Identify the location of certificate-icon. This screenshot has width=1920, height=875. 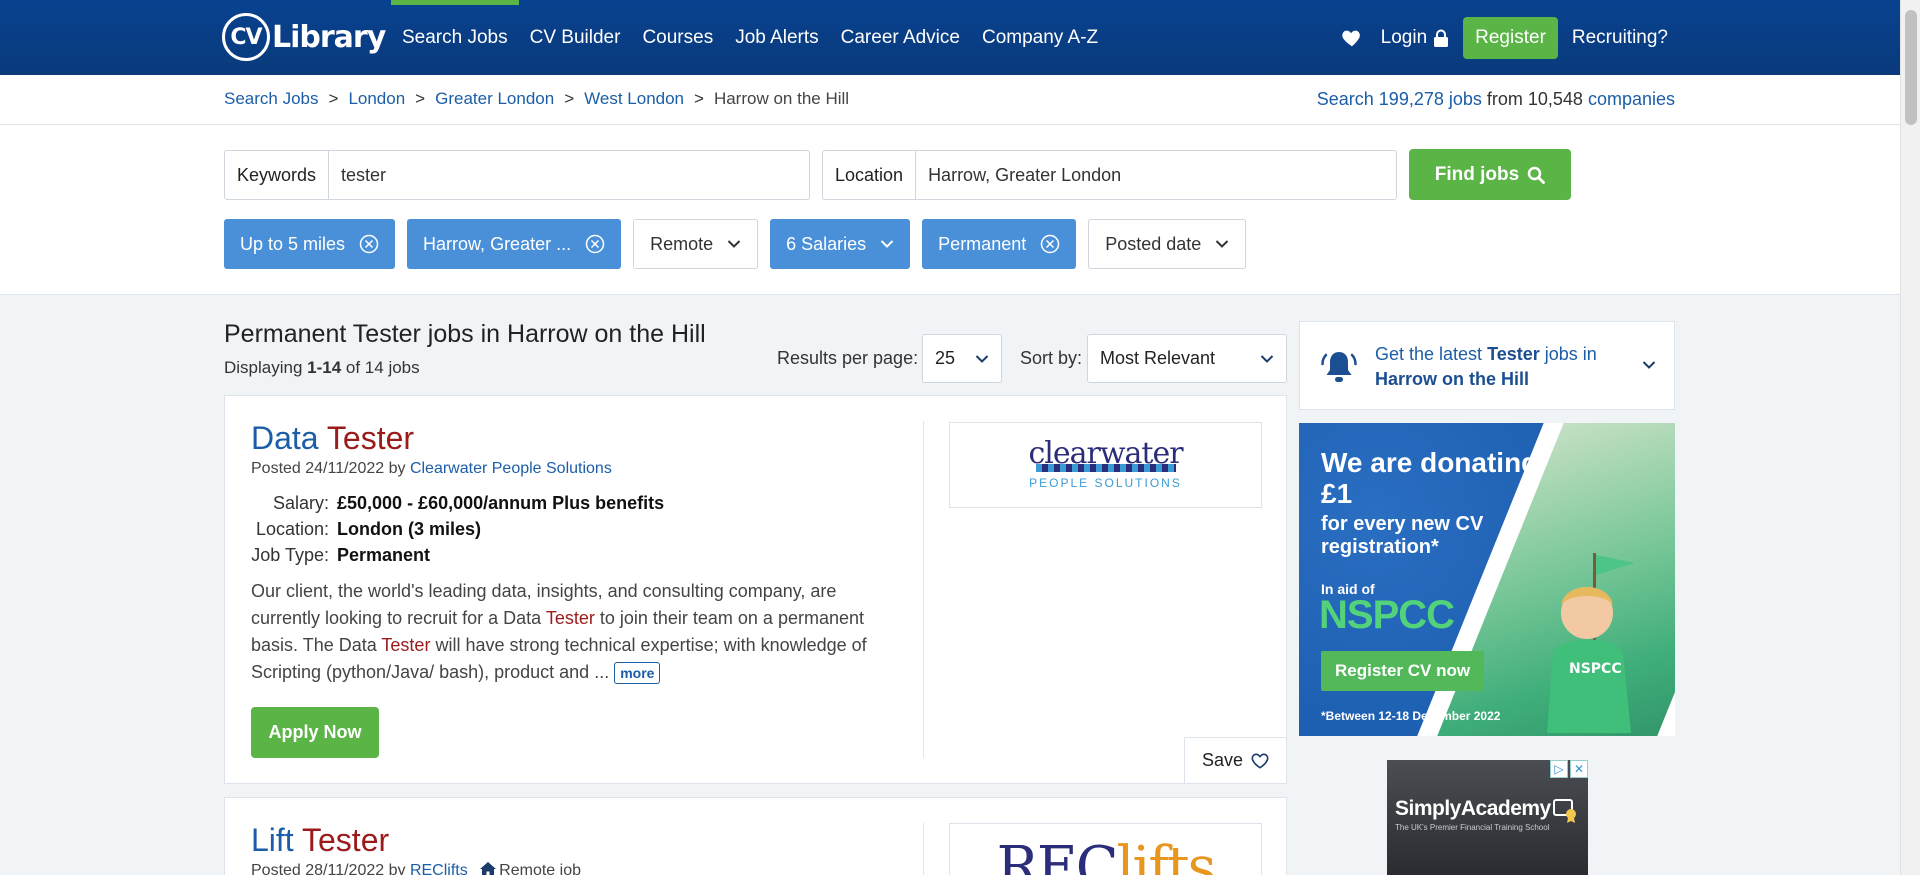
(1564, 811).